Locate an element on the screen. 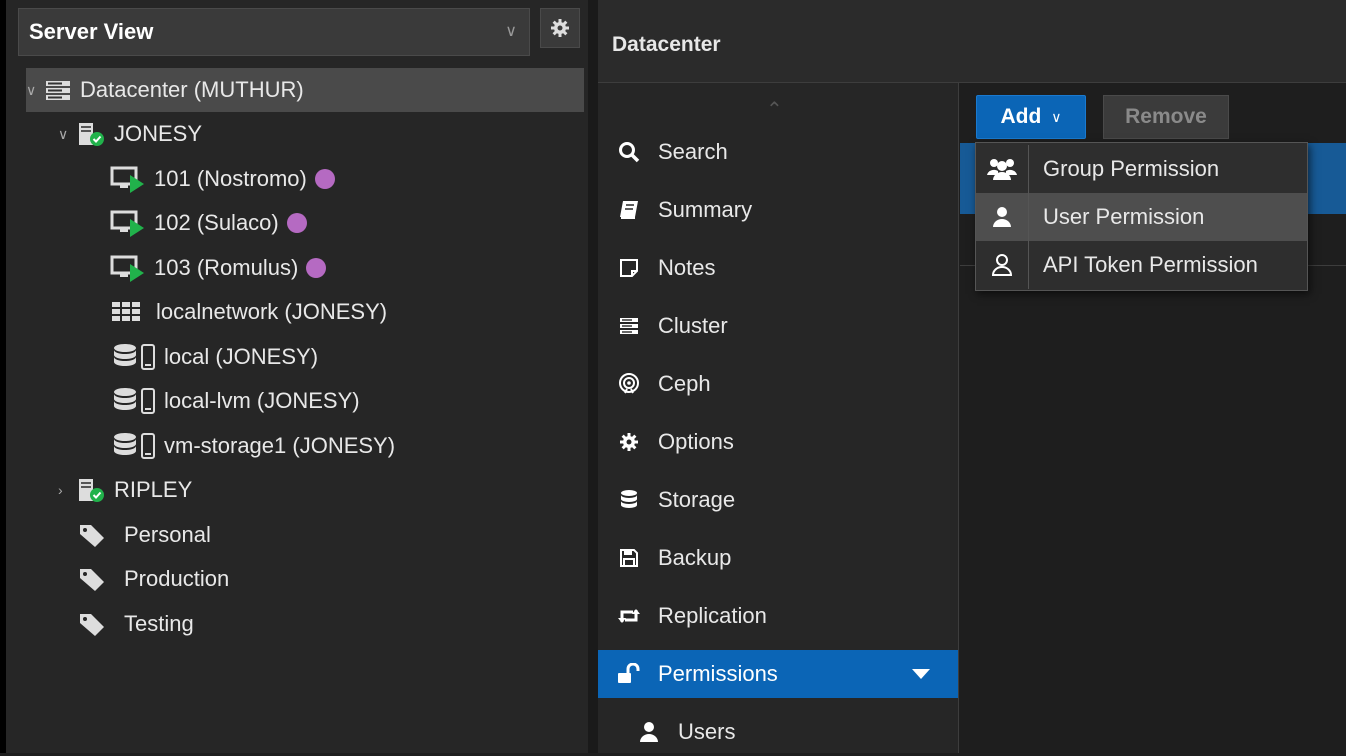 The height and width of the screenshot is (756, 1346). tree-item-label: localnetwork (JONESY) is located at coordinates (272, 311).